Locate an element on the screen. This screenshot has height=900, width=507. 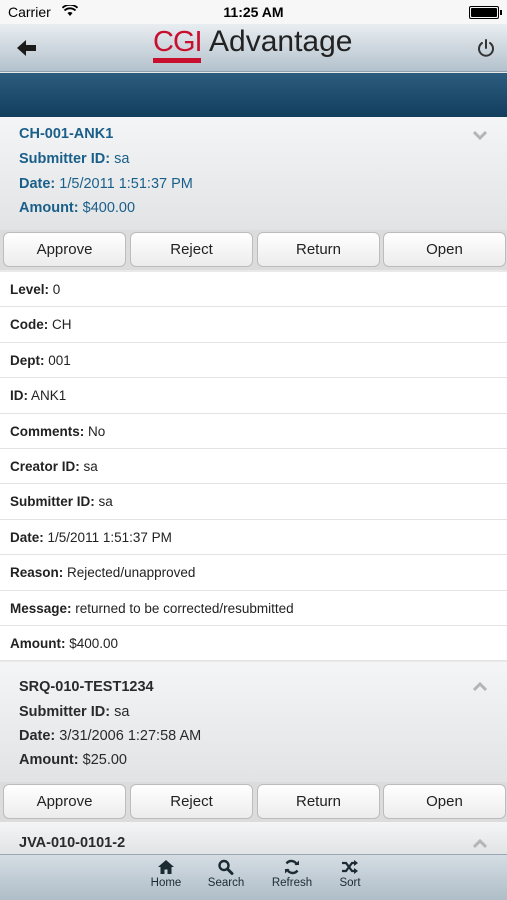
item-title: JVA-010-0101-2 is located at coordinates (72, 843).